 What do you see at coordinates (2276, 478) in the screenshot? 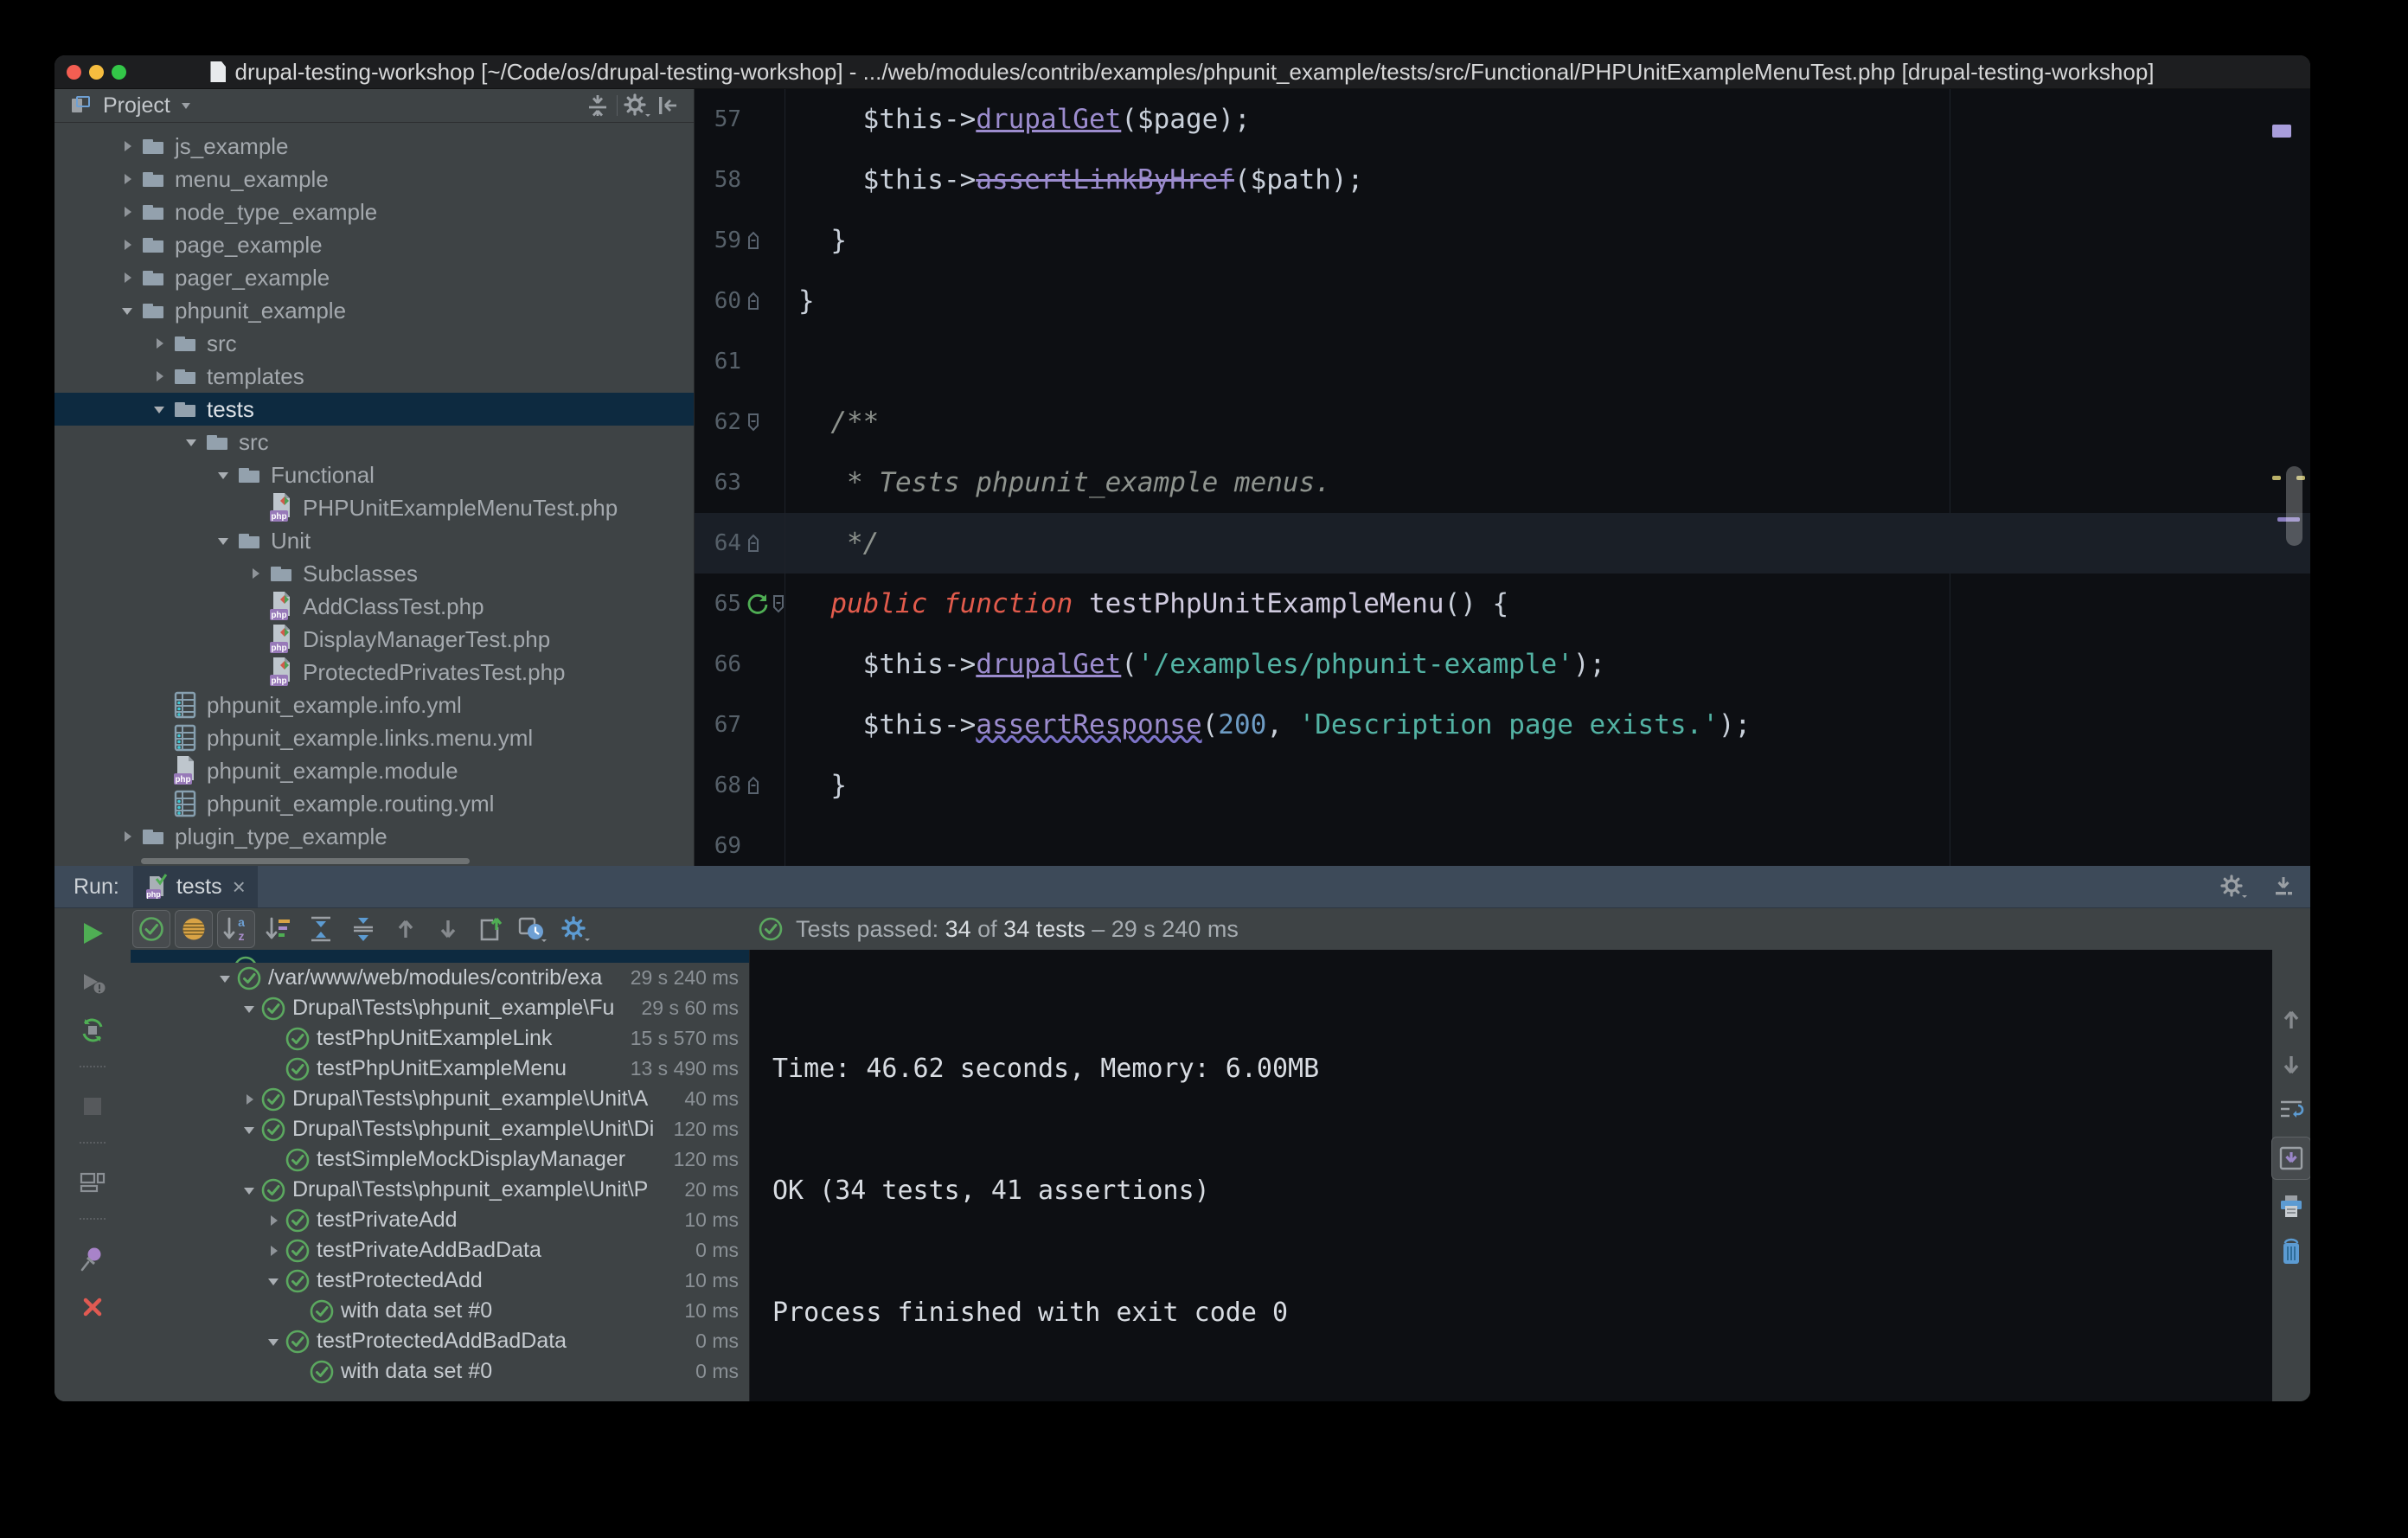
I see `warning-stripe-mark` at bounding box center [2276, 478].